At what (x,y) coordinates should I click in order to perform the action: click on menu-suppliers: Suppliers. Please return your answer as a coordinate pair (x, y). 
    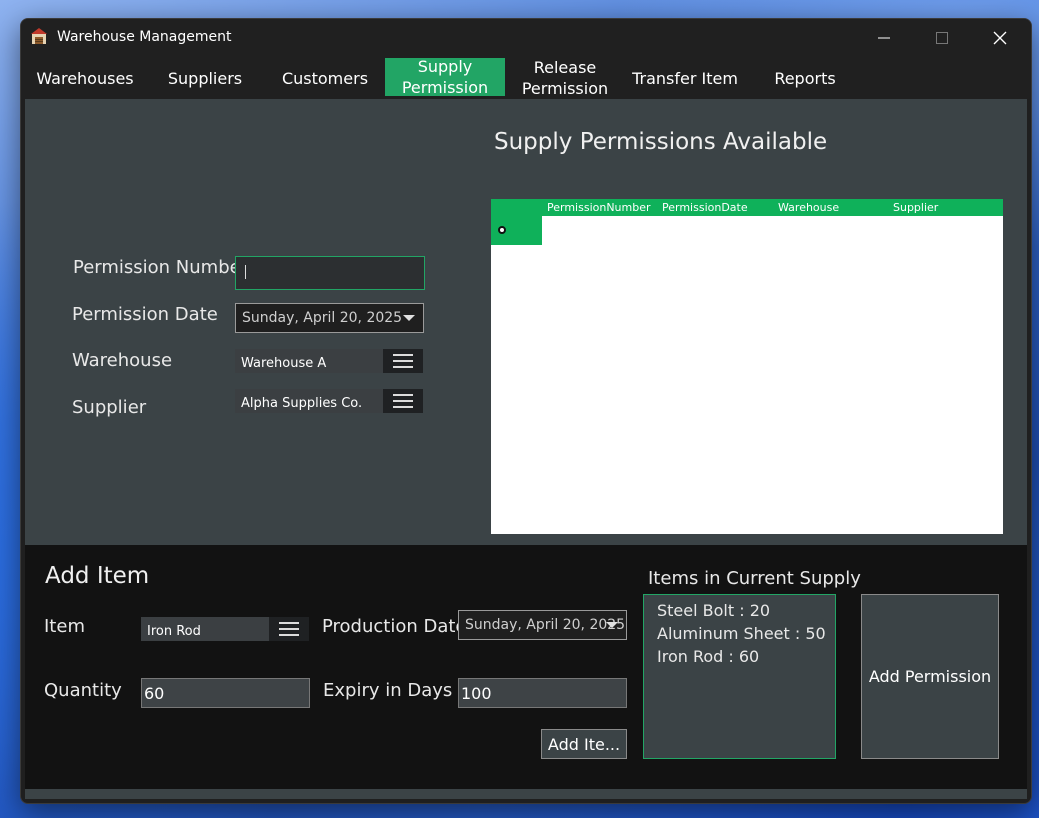
    Looking at the image, I should click on (205, 78).